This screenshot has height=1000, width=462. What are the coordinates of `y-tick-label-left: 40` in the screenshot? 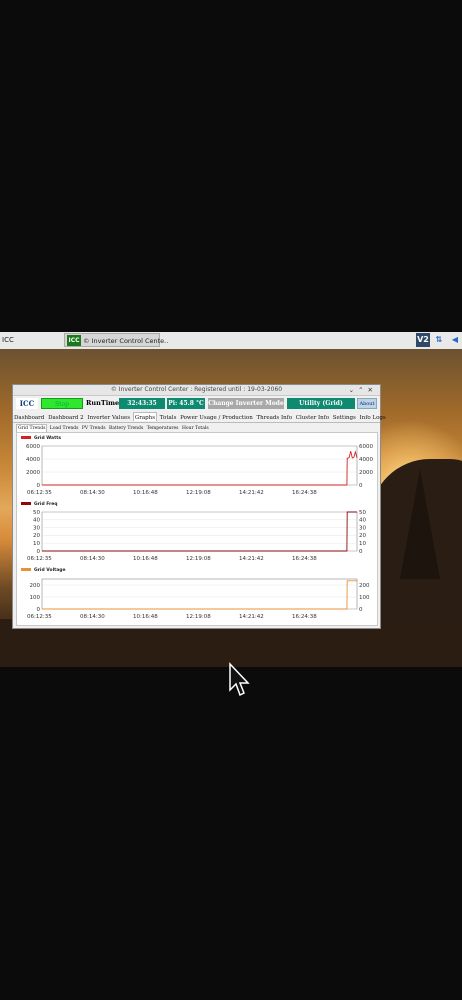 It's located at (36, 521).